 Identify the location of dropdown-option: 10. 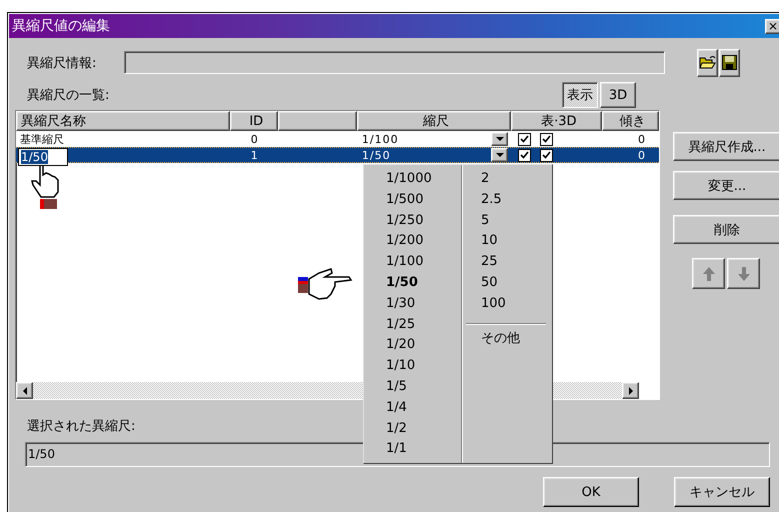
(507, 241).